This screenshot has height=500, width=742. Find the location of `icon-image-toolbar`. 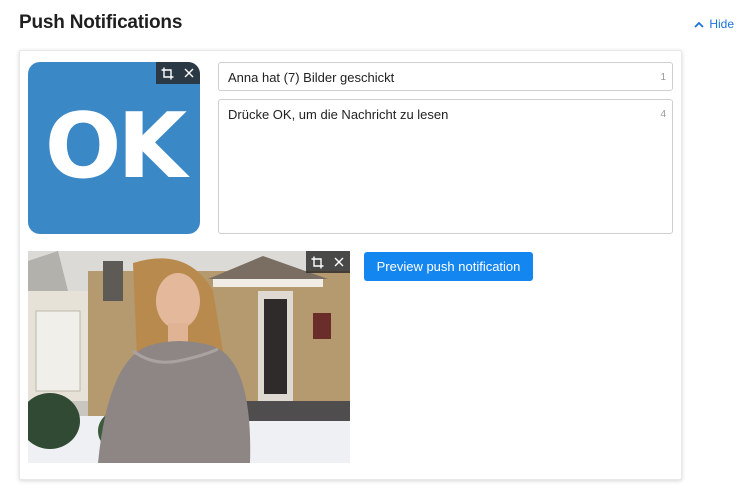

icon-image-toolbar is located at coordinates (178, 73).